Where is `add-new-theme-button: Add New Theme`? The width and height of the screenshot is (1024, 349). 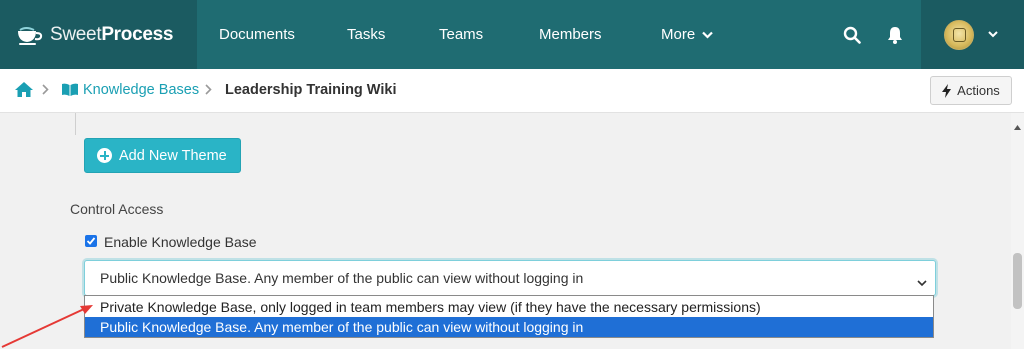 add-new-theme-button: Add New Theme is located at coordinates (162, 155).